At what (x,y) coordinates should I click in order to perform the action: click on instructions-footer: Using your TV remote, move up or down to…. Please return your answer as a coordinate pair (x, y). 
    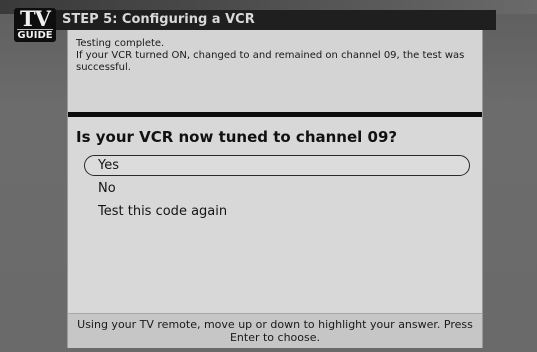
    Looking at the image, I should click on (275, 330).